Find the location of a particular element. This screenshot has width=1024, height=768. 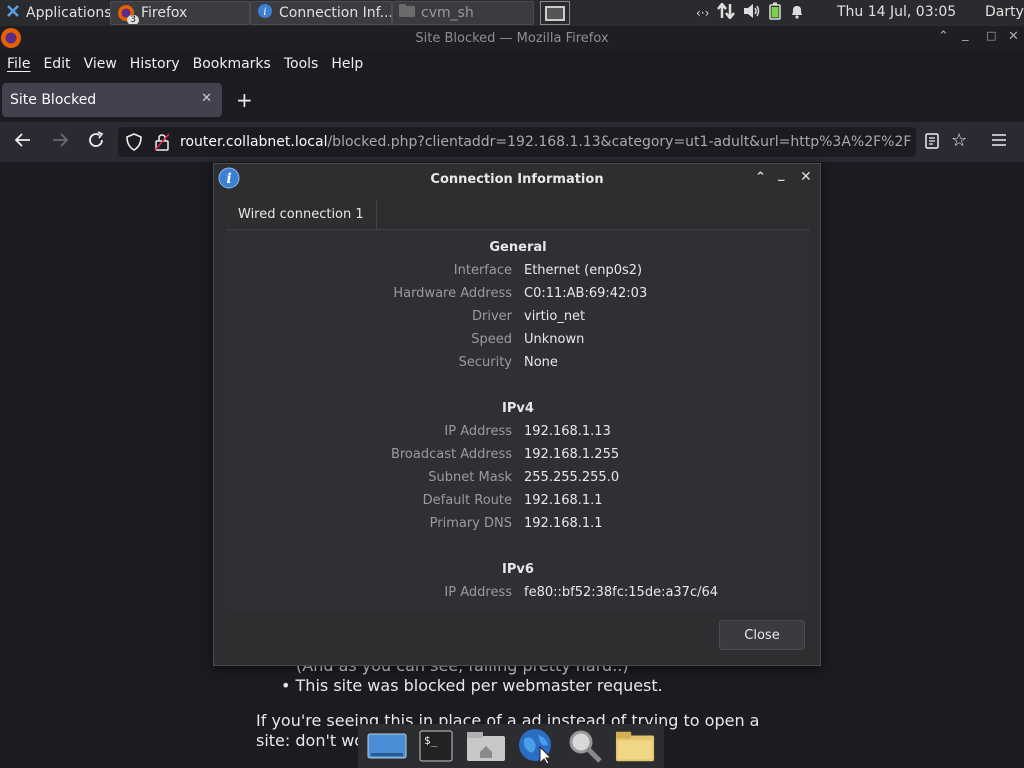

new-tab-plus-icon: + is located at coordinates (244, 100).